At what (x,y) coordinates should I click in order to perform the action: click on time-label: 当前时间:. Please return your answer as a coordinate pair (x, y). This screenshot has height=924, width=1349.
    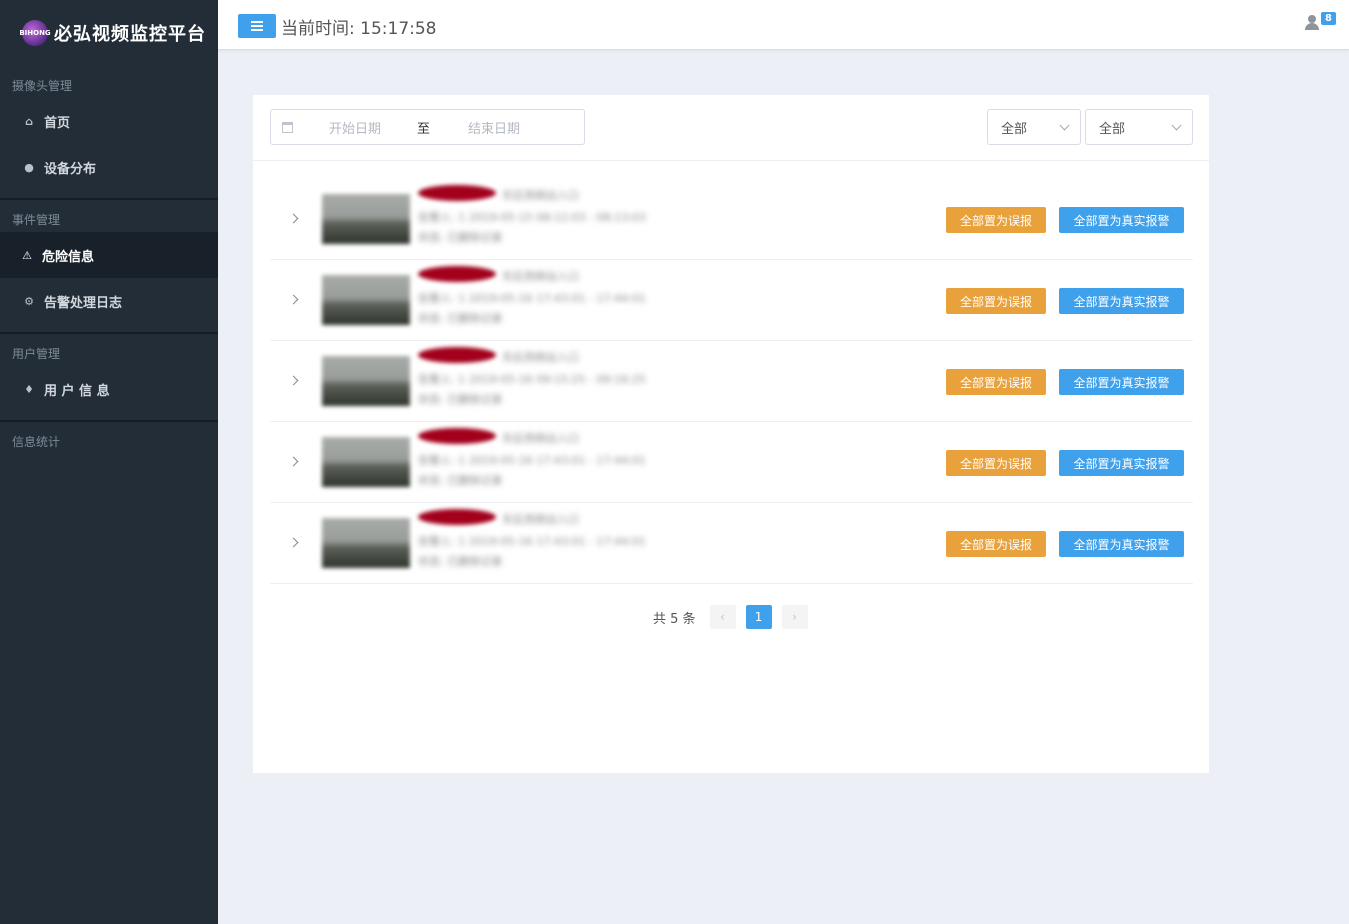
    Looking at the image, I should click on (318, 29).